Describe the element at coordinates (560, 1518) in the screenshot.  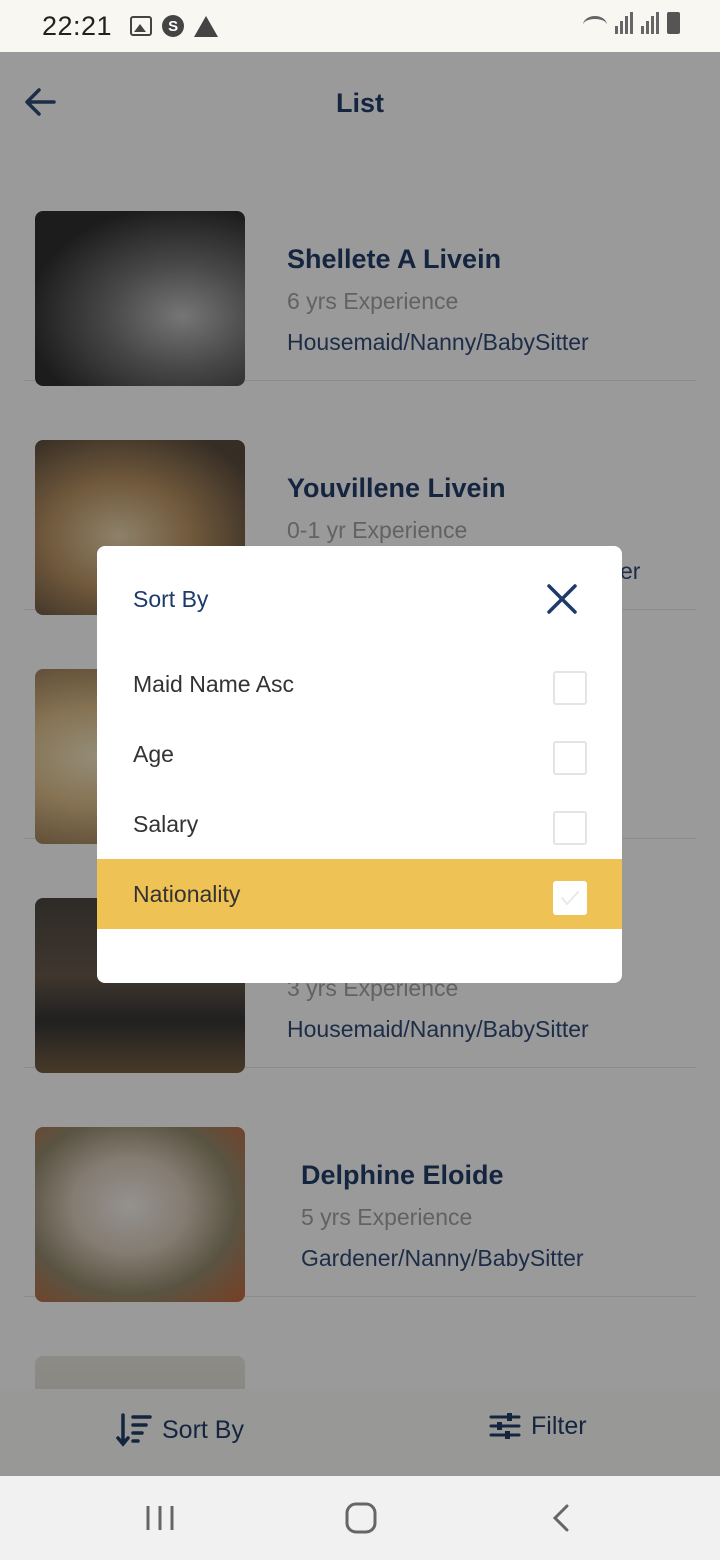
I see `chevron-left-icon` at that location.